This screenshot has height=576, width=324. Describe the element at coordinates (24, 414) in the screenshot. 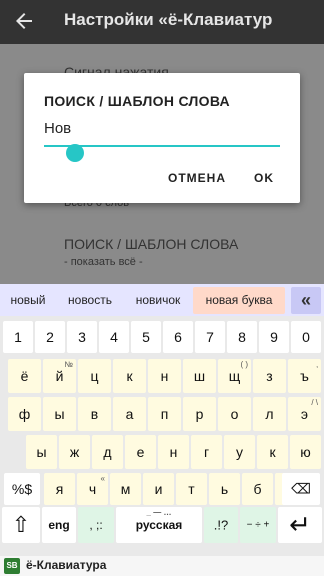

I see `letter-key: ф` at that location.